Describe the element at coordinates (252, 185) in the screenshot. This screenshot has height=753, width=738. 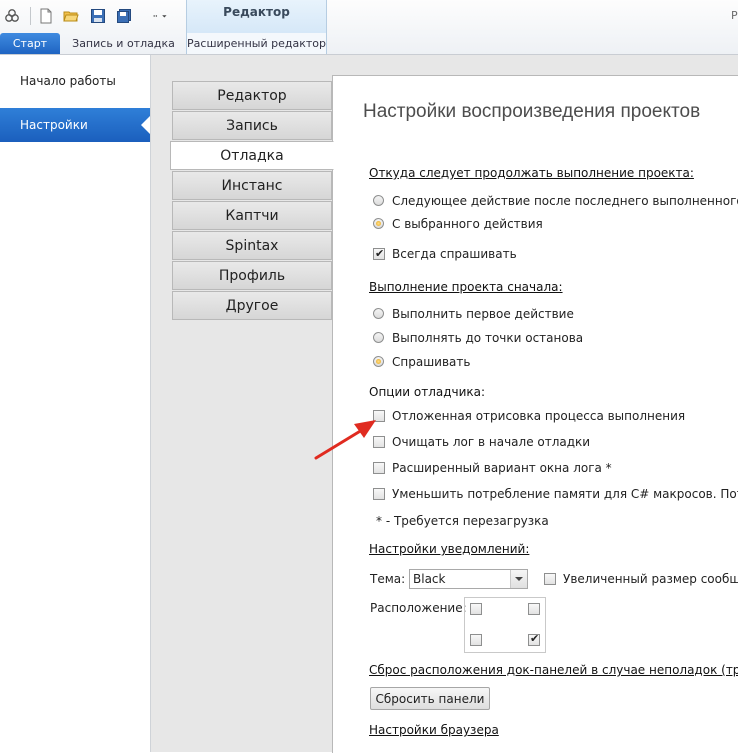
I see `vtab-instance: Инстанс` at that location.